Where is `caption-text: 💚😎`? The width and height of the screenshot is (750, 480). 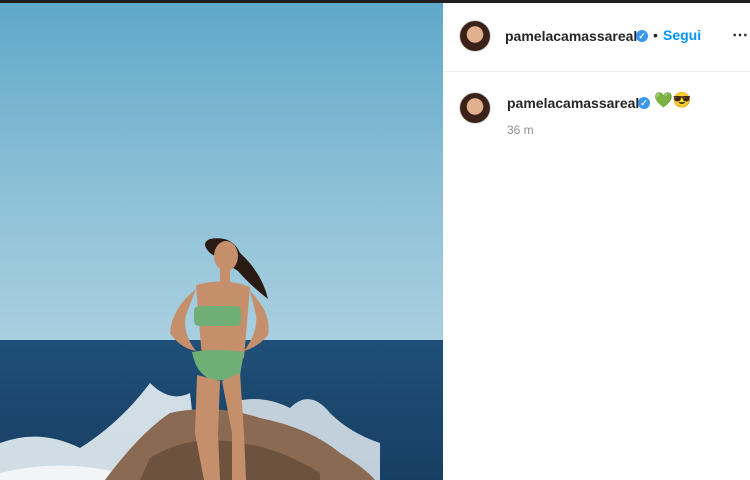
caption-text: 💚😎 is located at coordinates (673, 100).